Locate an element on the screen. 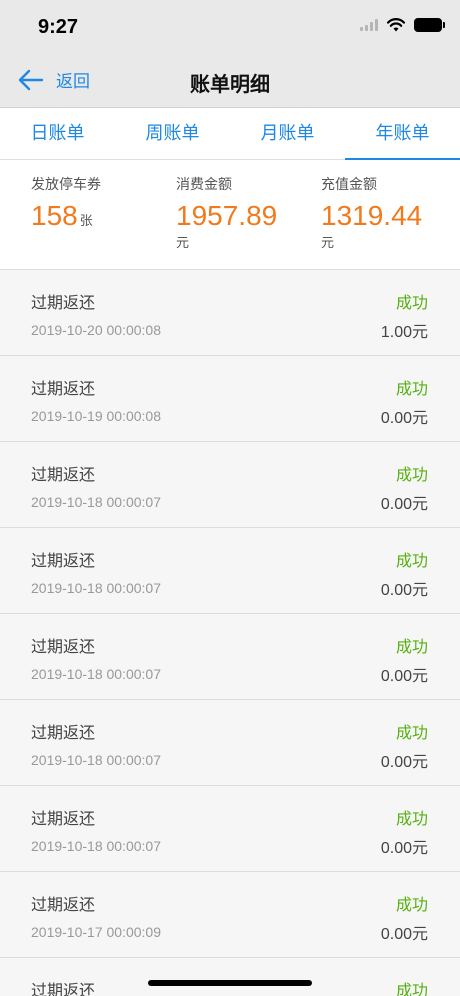 The width and height of the screenshot is (460, 996). tab-monthly: 月账单 is located at coordinates (287, 133).